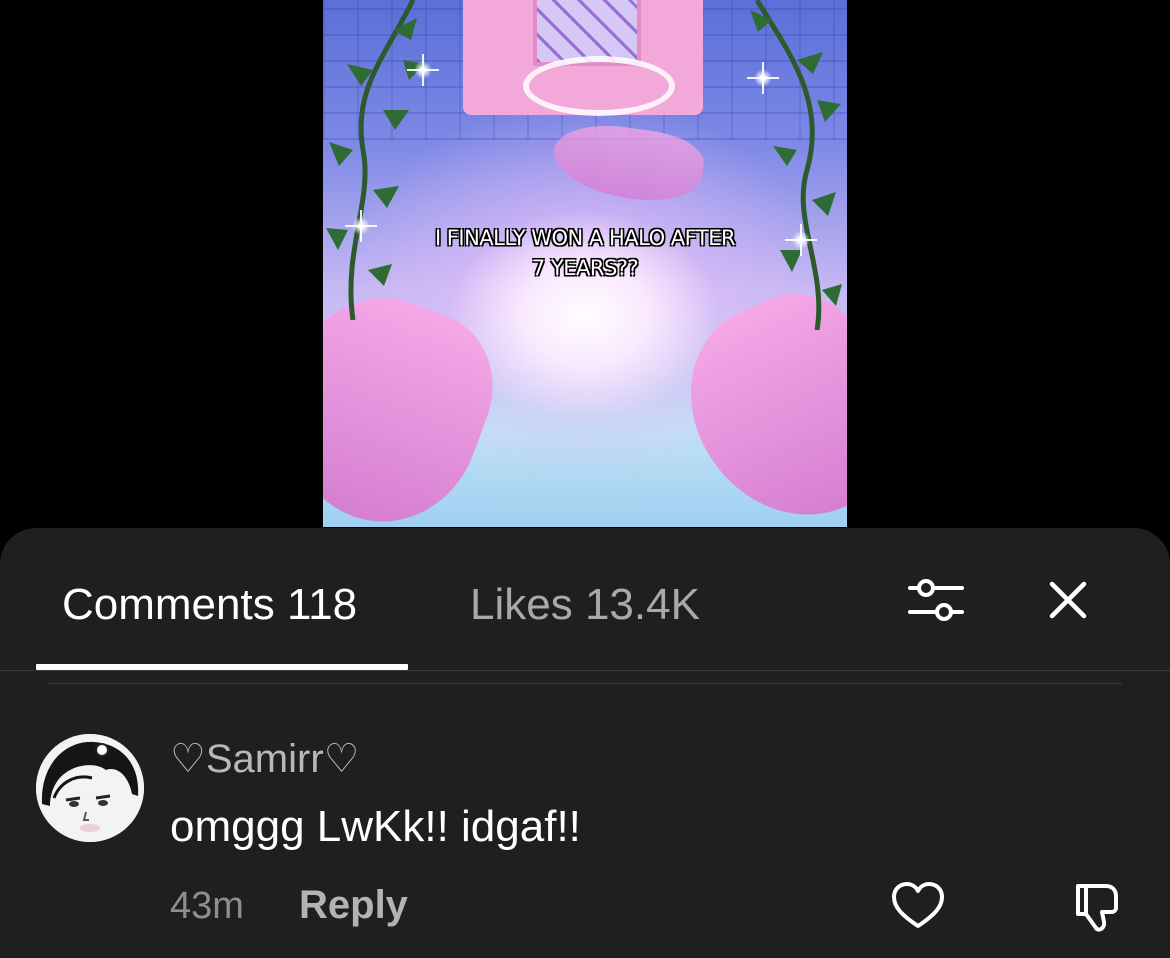 The width and height of the screenshot is (1170, 958). What do you see at coordinates (1068, 600) in the screenshot?
I see `close-icon` at bounding box center [1068, 600].